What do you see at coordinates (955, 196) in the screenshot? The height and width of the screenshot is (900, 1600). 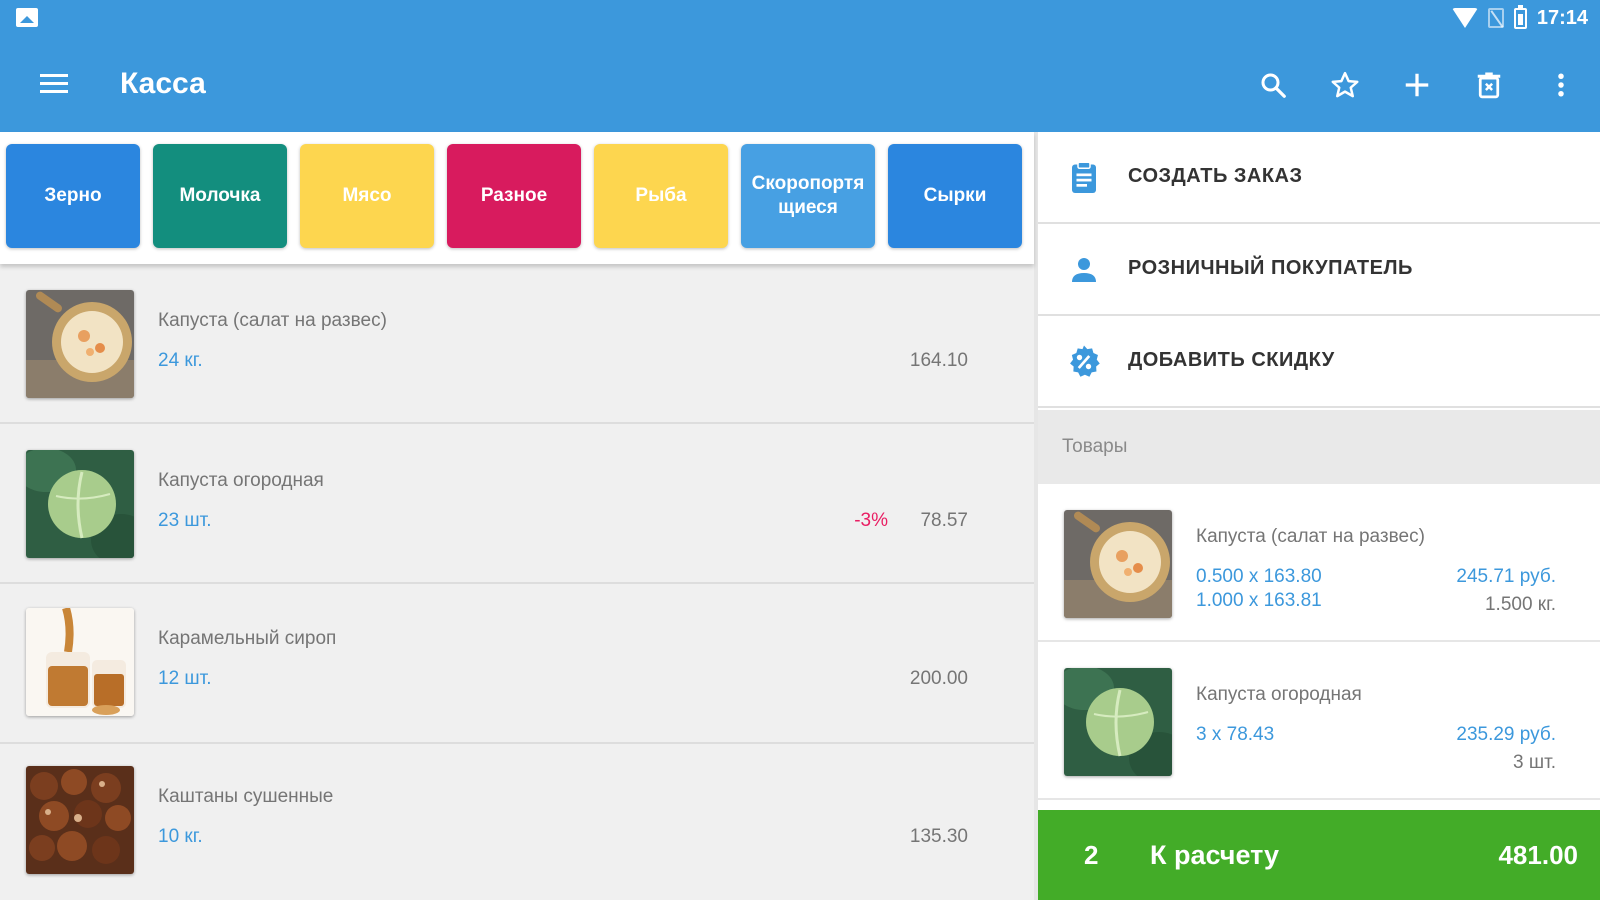 I see `category-cheese-curds: Сырки` at bounding box center [955, 196].